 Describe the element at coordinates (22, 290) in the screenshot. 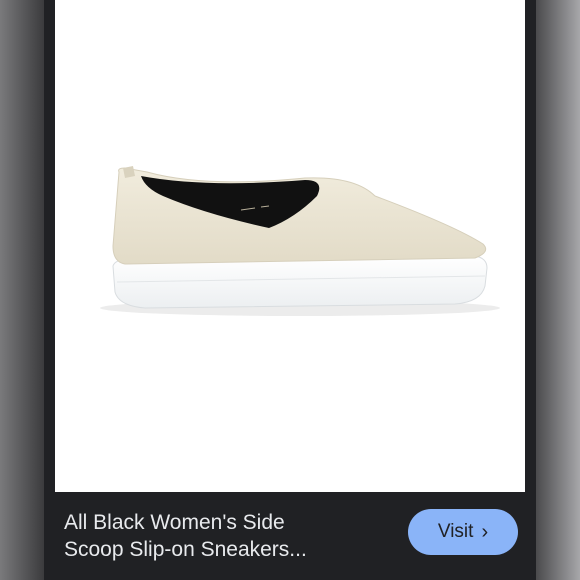

I see `blurred-background-left` at that location.